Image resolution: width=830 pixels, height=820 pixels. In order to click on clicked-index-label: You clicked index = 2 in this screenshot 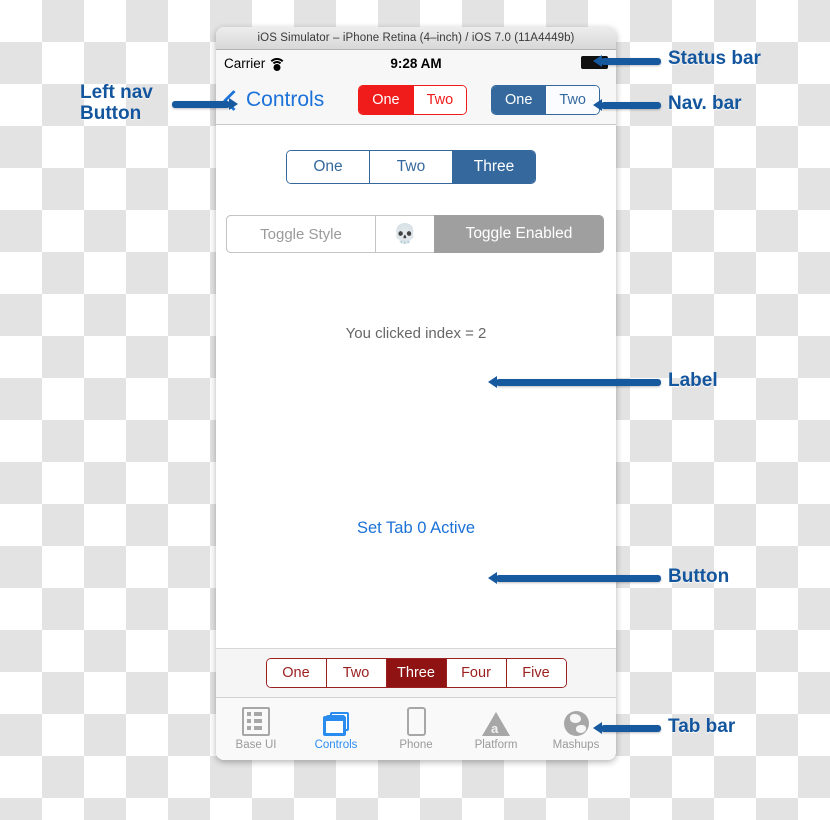, I will do `click(416, 333)`.